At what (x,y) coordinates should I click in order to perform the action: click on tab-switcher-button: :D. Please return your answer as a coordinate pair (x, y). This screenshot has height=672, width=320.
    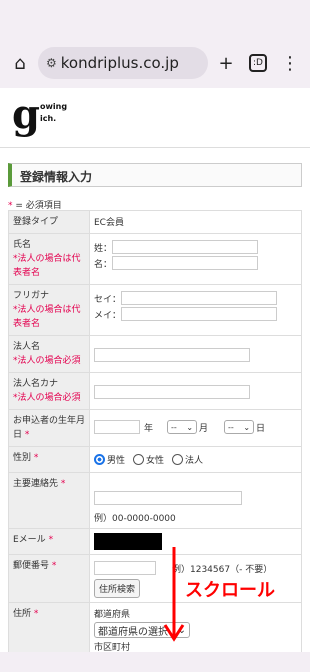
    Looking at the image, I should click on (258, 63).